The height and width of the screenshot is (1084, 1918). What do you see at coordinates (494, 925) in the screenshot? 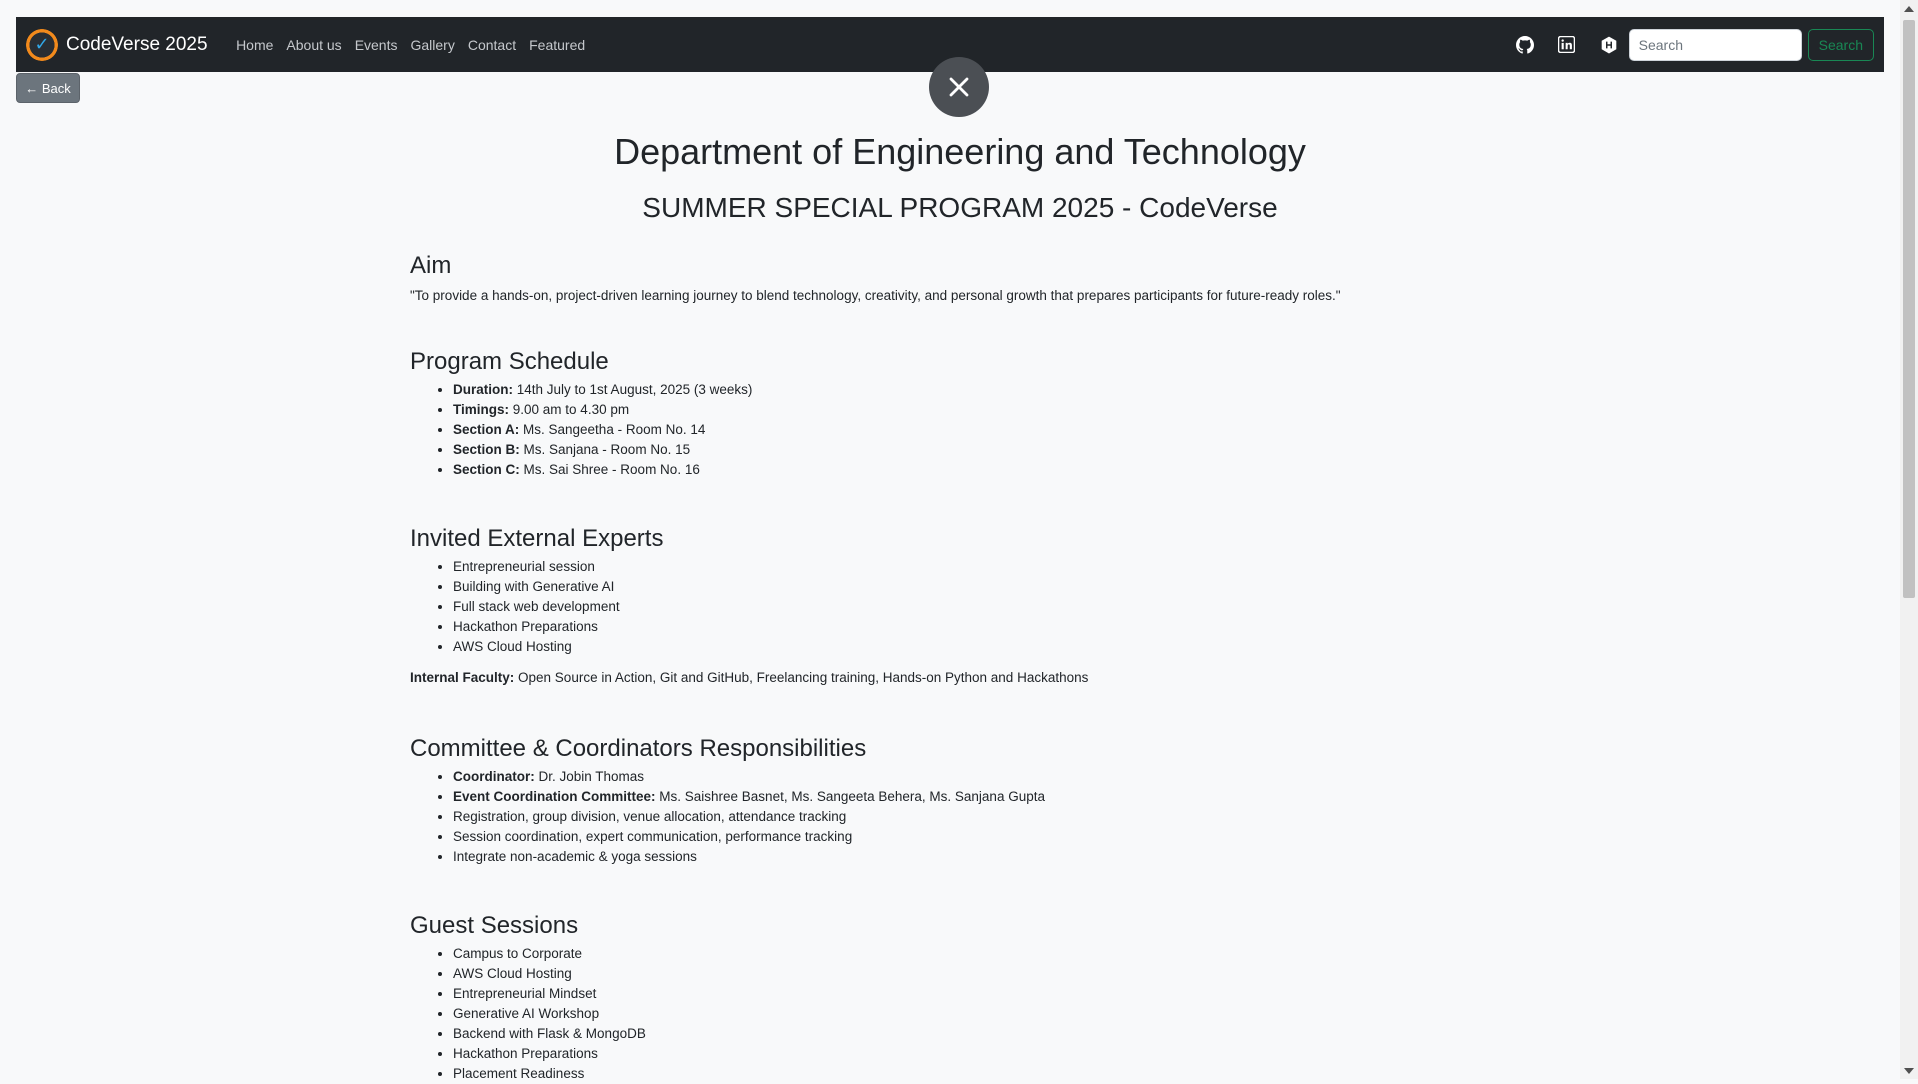
I see `guest-heading: Guest Sessions` at bounding box center [494, 925].